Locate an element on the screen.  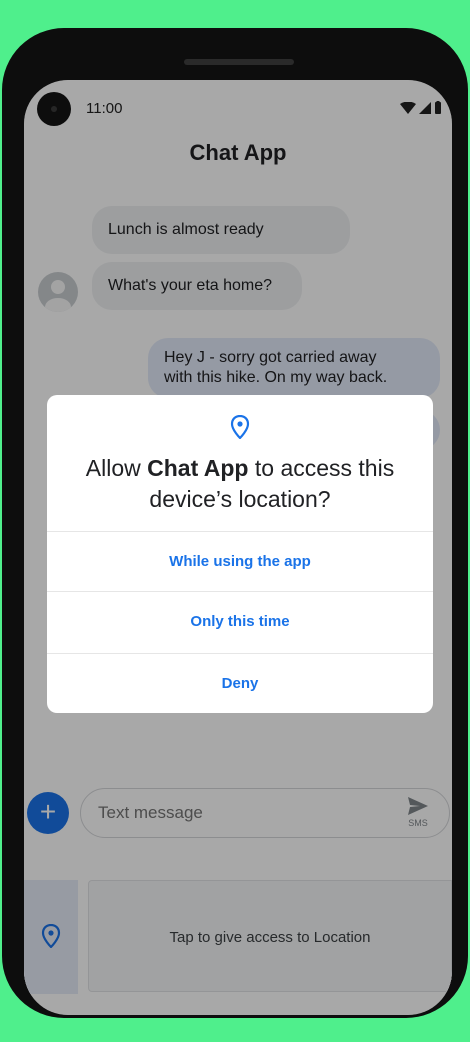
dialog-title-suffix: to access this is located at coordinates (321, 468).